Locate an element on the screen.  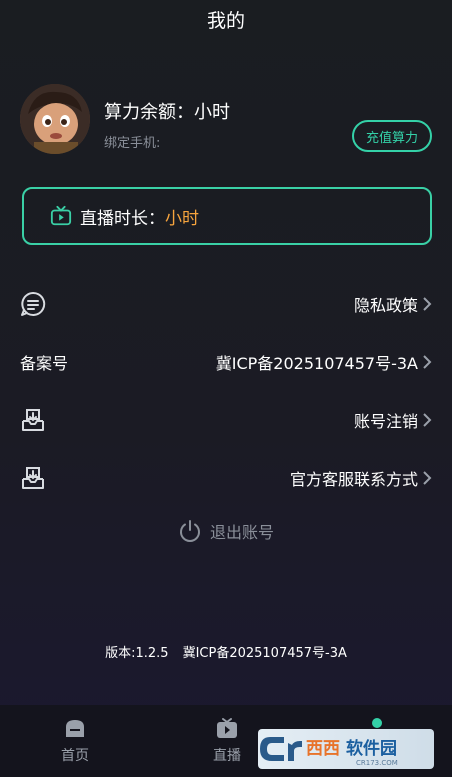
logout-label: 退出账号 is located at coordinates (241, 532).